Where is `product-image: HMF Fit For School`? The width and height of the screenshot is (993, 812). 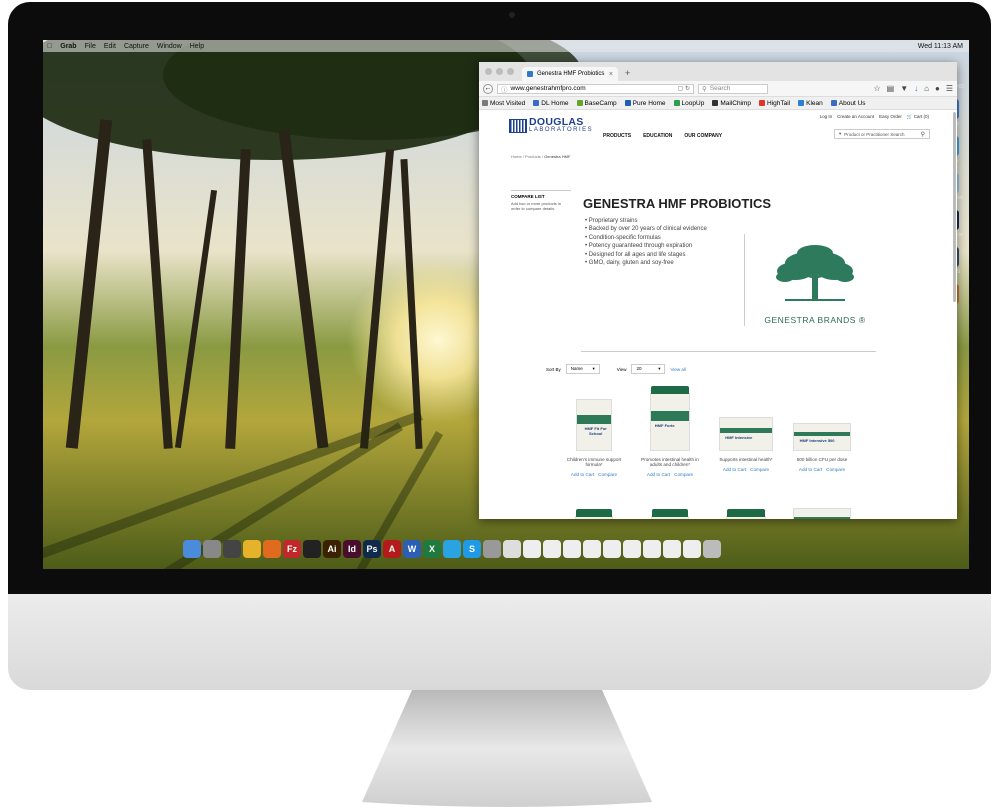
product-image: HMF Fit For School is located at coordinates (594, 425).